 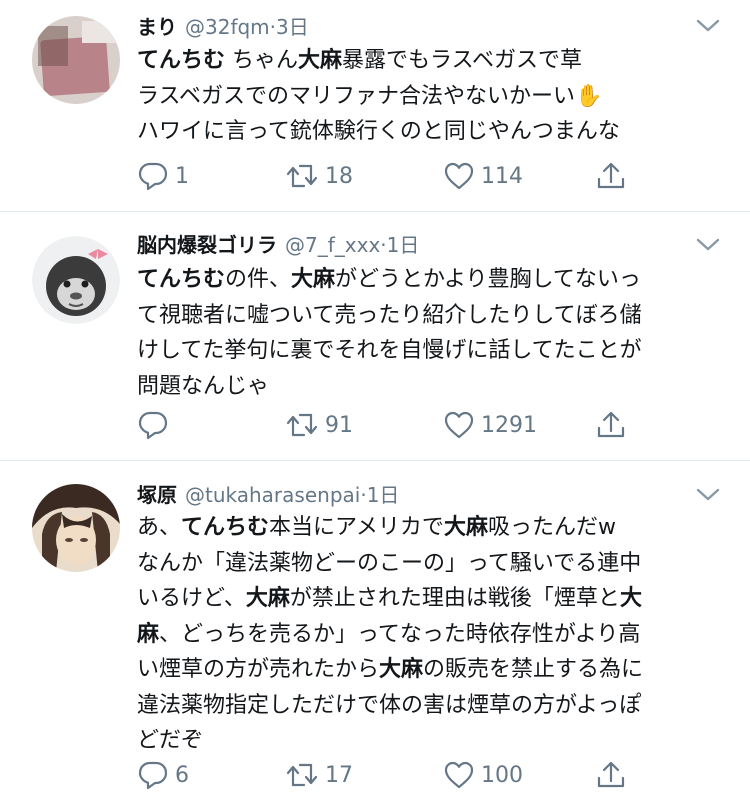 What do you see at coordinates (278, 245) in the screenshot?
I see `tweet-header: 脳内爆裂ゴリラ @7_f_xxx·1日` at bounding box center [278, 245].